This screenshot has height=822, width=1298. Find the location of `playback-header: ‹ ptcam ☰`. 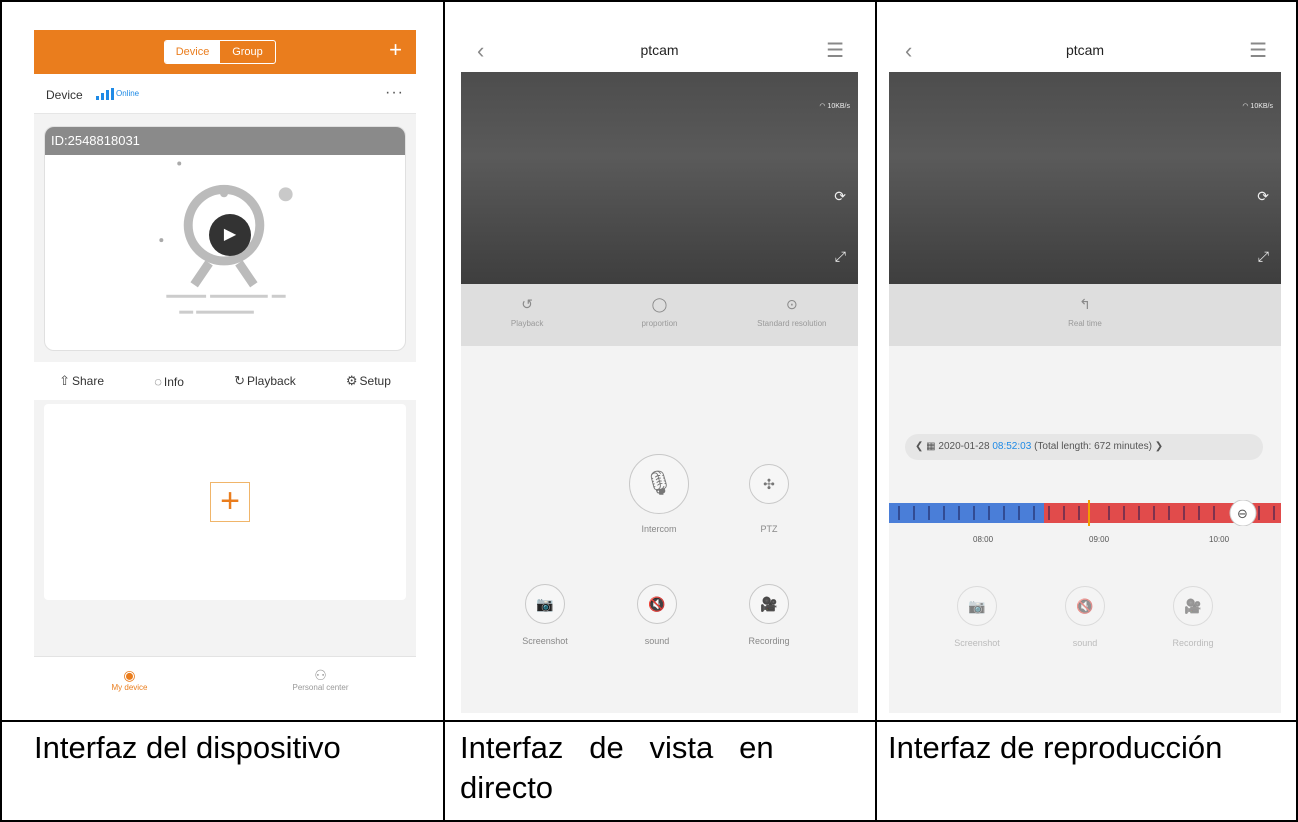

playback-header: ‹ ptcam ☰ is located at coordinates (1085, 51).